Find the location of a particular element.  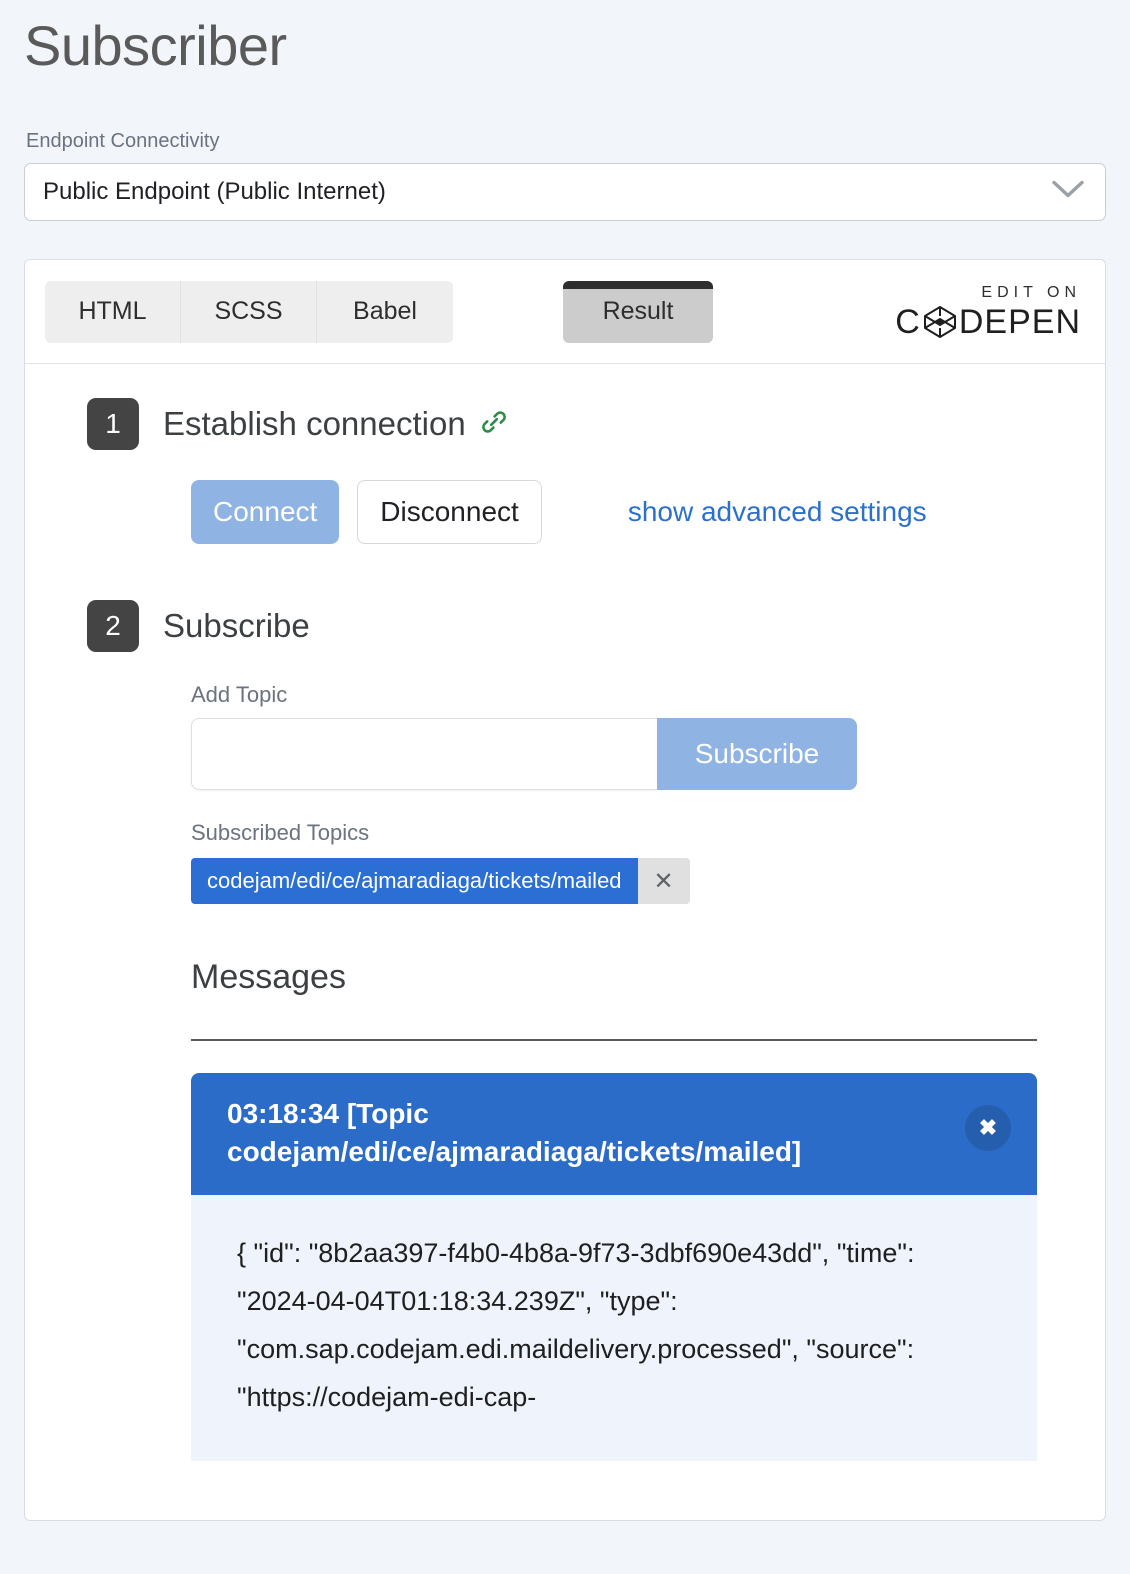

step-1-title: Establish connection is located at coordinates (335, 424).